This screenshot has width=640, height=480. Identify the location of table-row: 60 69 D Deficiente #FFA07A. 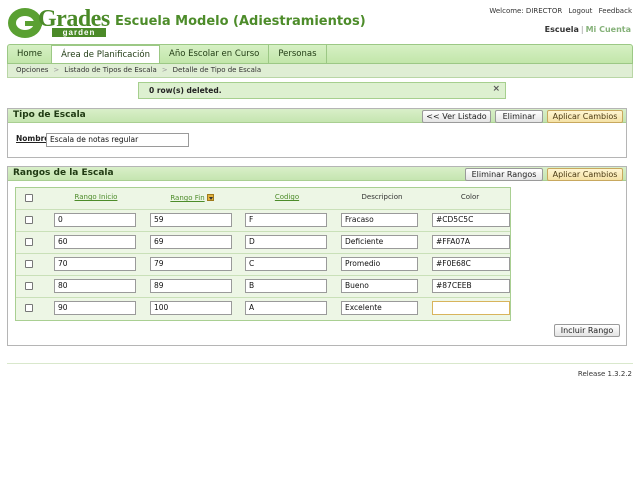
(263, 242).